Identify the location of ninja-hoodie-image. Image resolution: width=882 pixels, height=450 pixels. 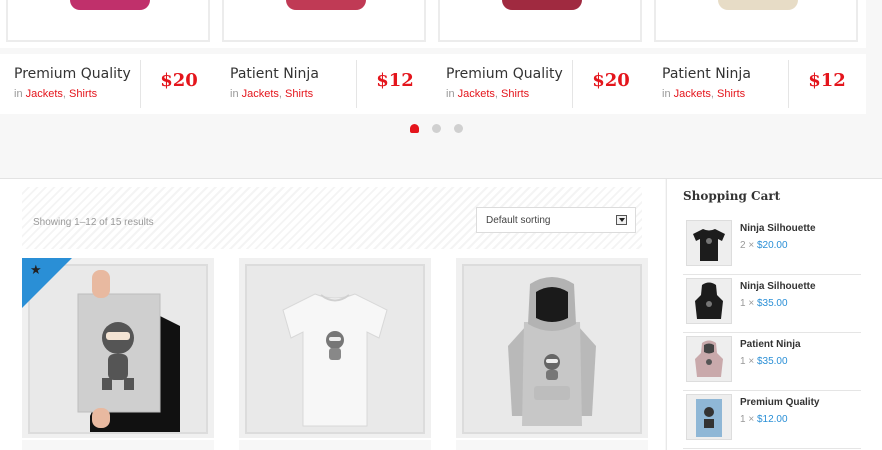
(552, 349).